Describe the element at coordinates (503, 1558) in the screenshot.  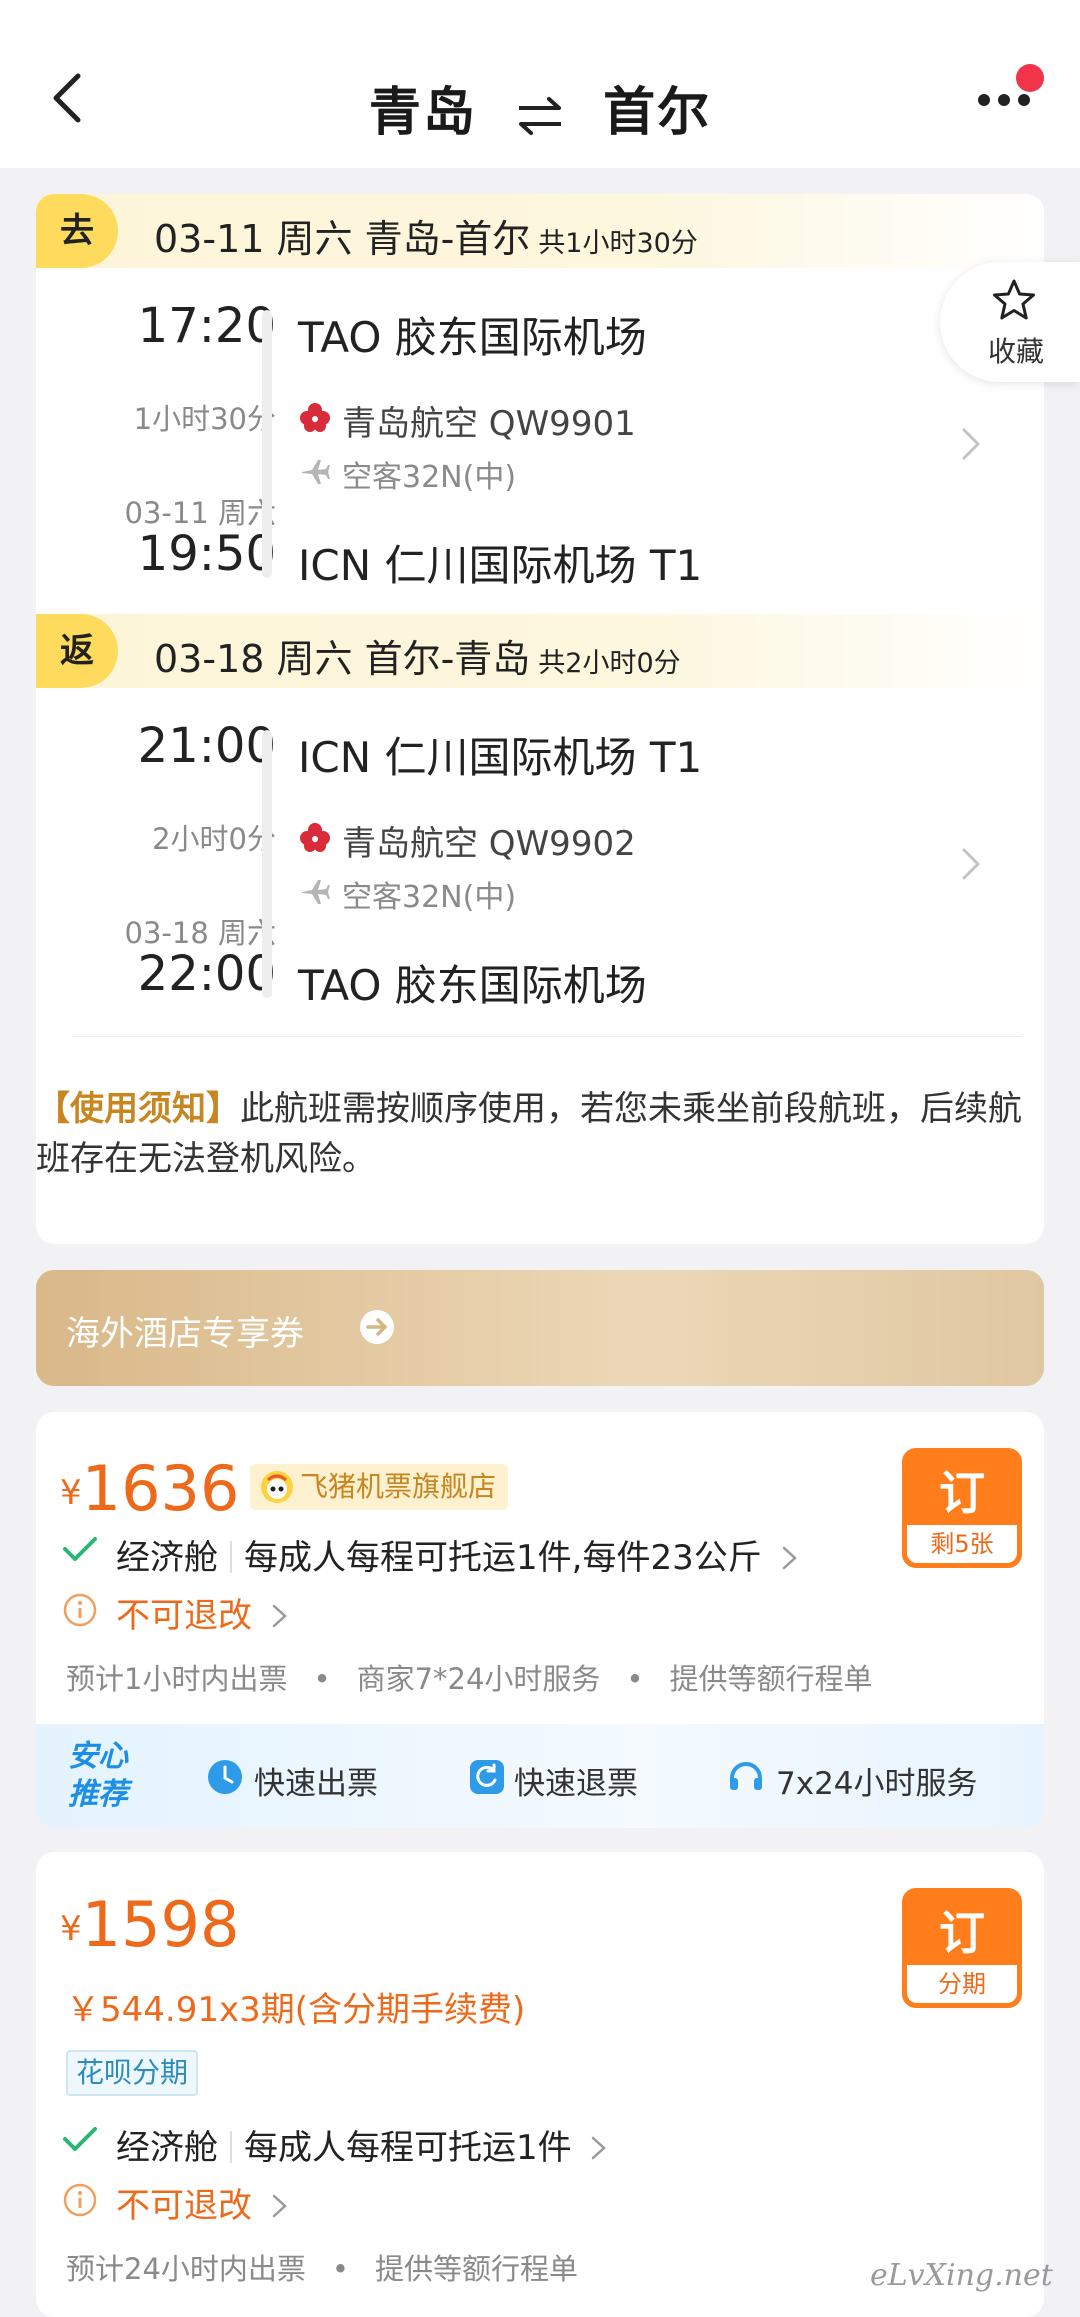
I see `baggage-allowance: 每成人每程可托运1件,每件23公斤` at that location.